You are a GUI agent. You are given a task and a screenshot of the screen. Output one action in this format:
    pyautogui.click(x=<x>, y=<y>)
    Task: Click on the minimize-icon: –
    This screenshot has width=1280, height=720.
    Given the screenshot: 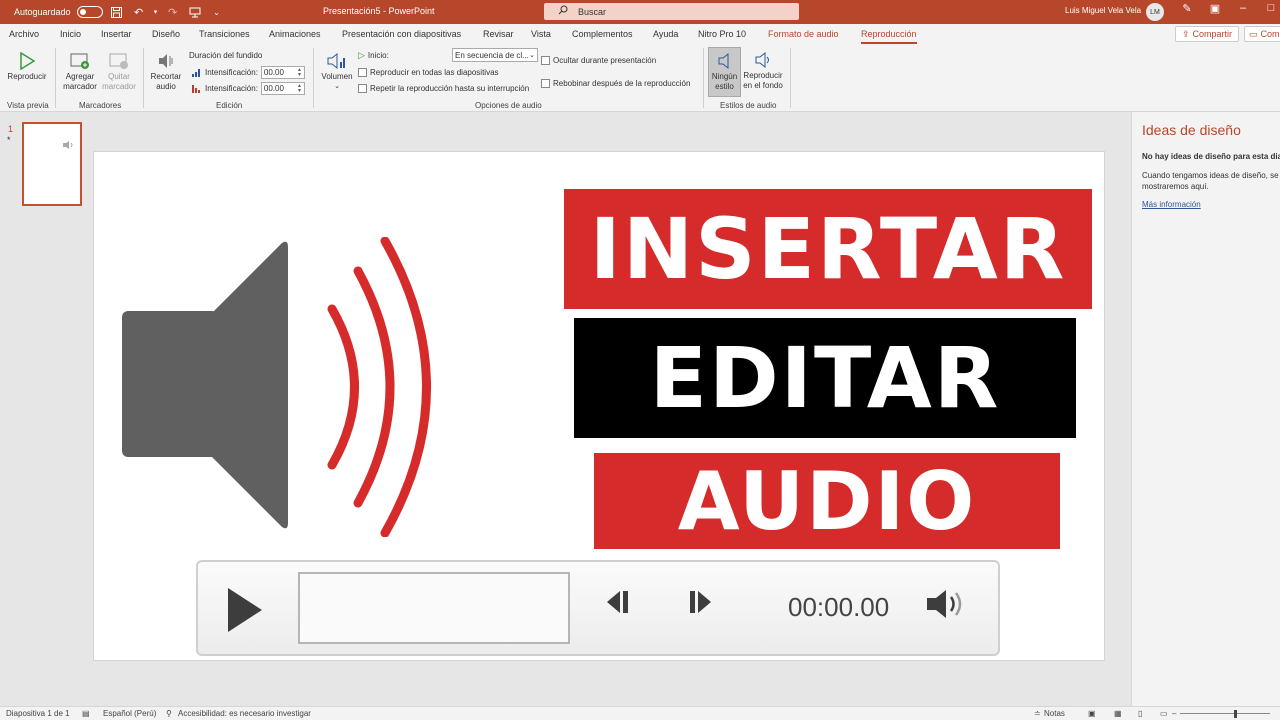 What is the action you would take?
    pyautogui.click(x=1243, y=8)
    